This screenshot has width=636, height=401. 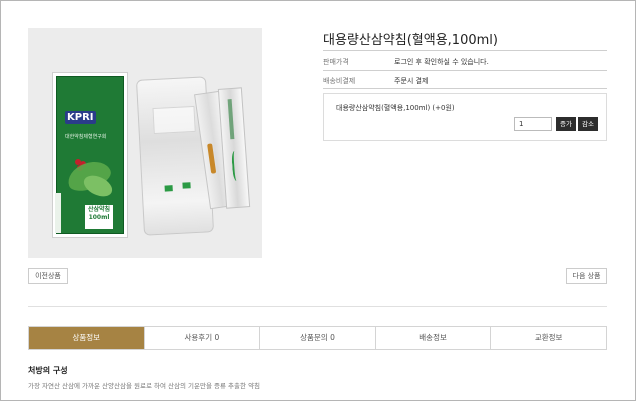 What do you see at coordinates (80, 117) in the screenshot?
I see `kpri-logo: KPRI` at bounding box center [80, 117].